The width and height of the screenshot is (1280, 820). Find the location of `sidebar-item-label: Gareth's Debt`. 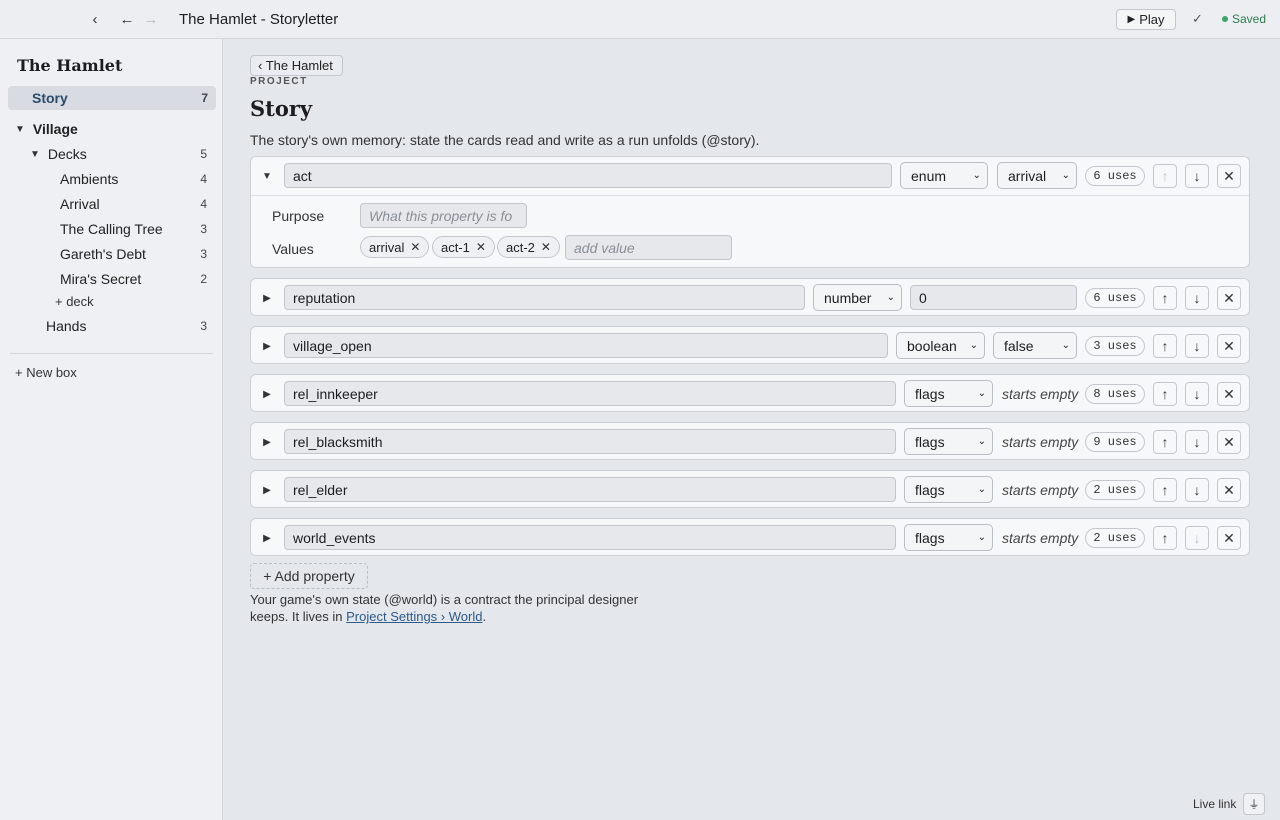

sidebar-item-label: Gareth's Debt is located at coordinates (103, 254).